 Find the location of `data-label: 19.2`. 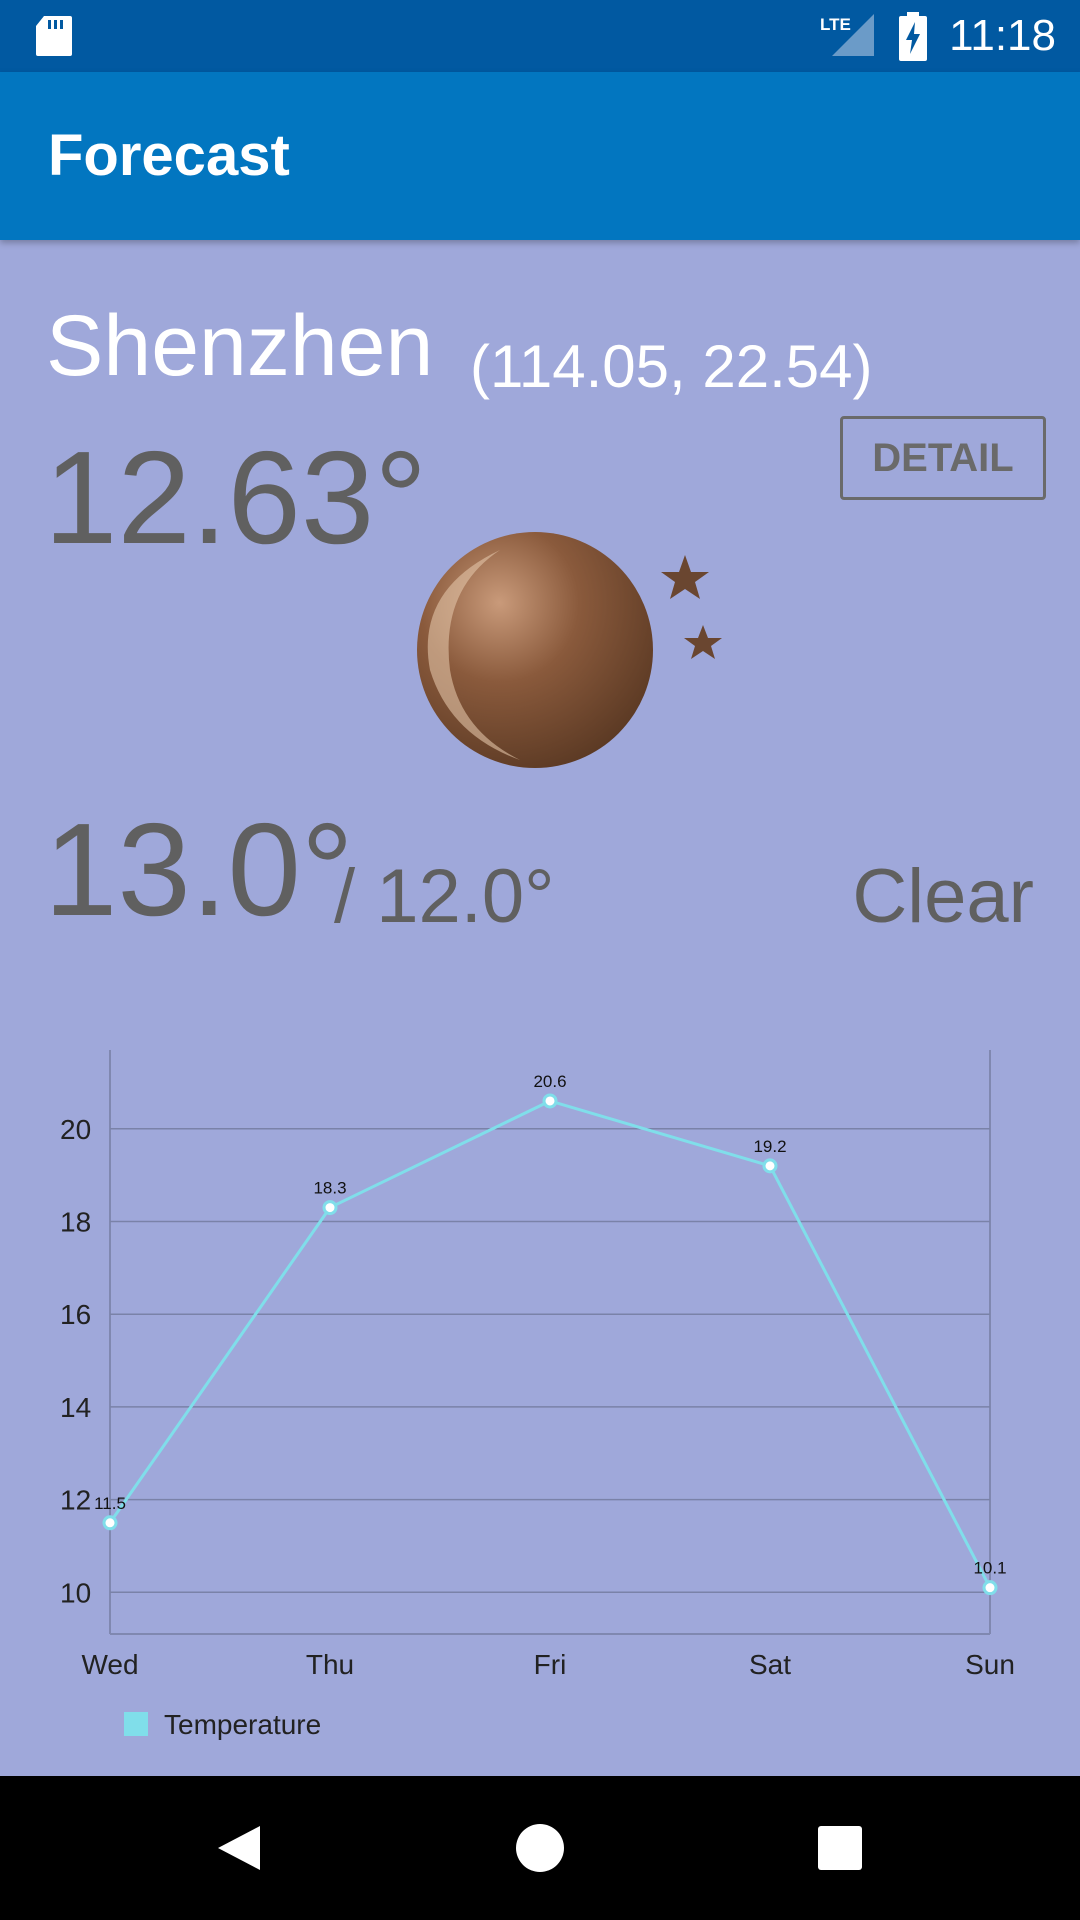

data-label: 19.2 is located at coordinates (769, 1146).